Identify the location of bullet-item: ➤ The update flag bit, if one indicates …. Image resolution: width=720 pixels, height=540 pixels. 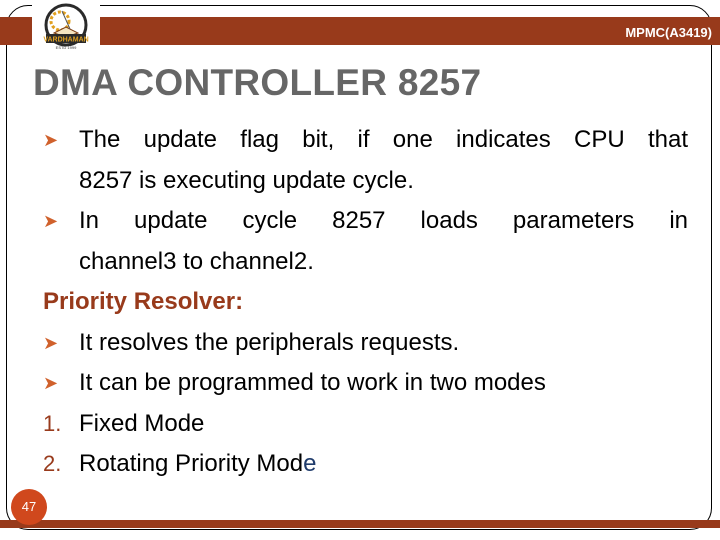
(365, 160).